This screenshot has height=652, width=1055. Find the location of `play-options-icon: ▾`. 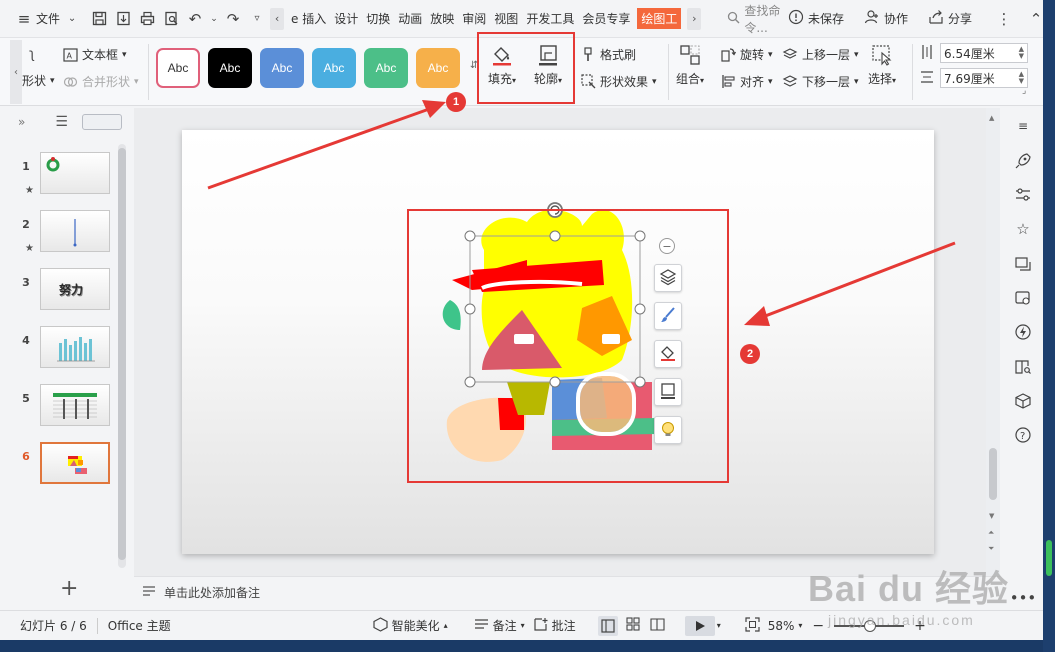

play-options-icon: ▾ is located at coordinates (719, 625).